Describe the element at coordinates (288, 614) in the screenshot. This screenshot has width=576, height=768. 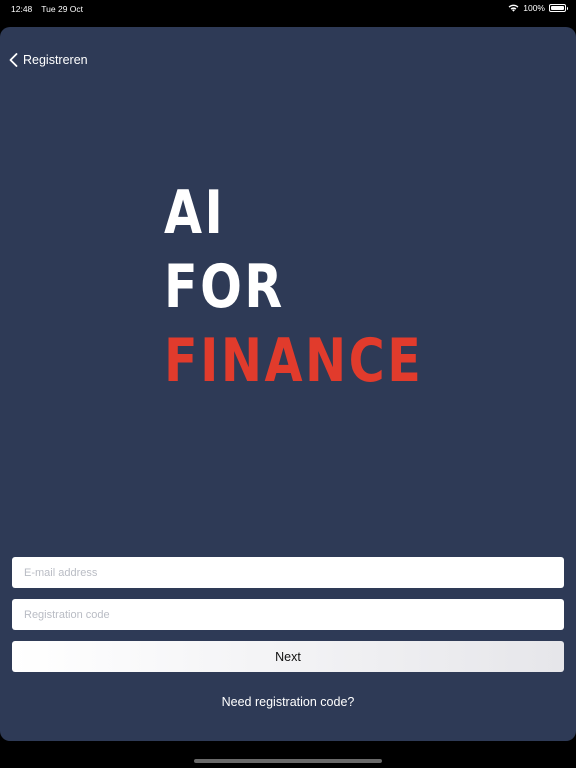
I see `registration-code-field` at that location.